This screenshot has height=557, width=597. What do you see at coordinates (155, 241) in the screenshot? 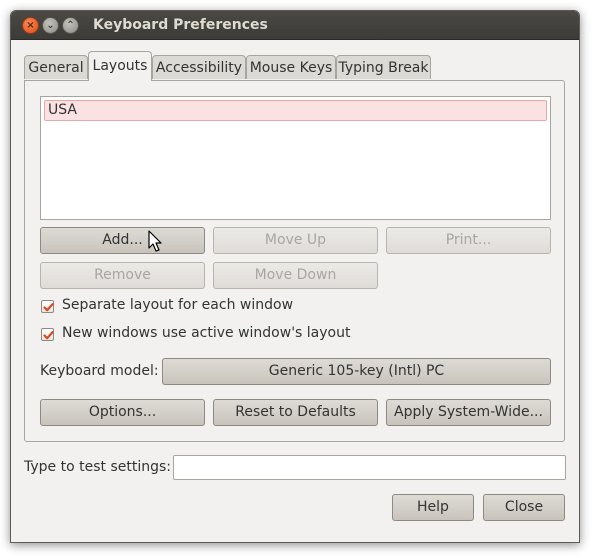
I see `mouse-pointer-icon` at bounding box center [155, 241].